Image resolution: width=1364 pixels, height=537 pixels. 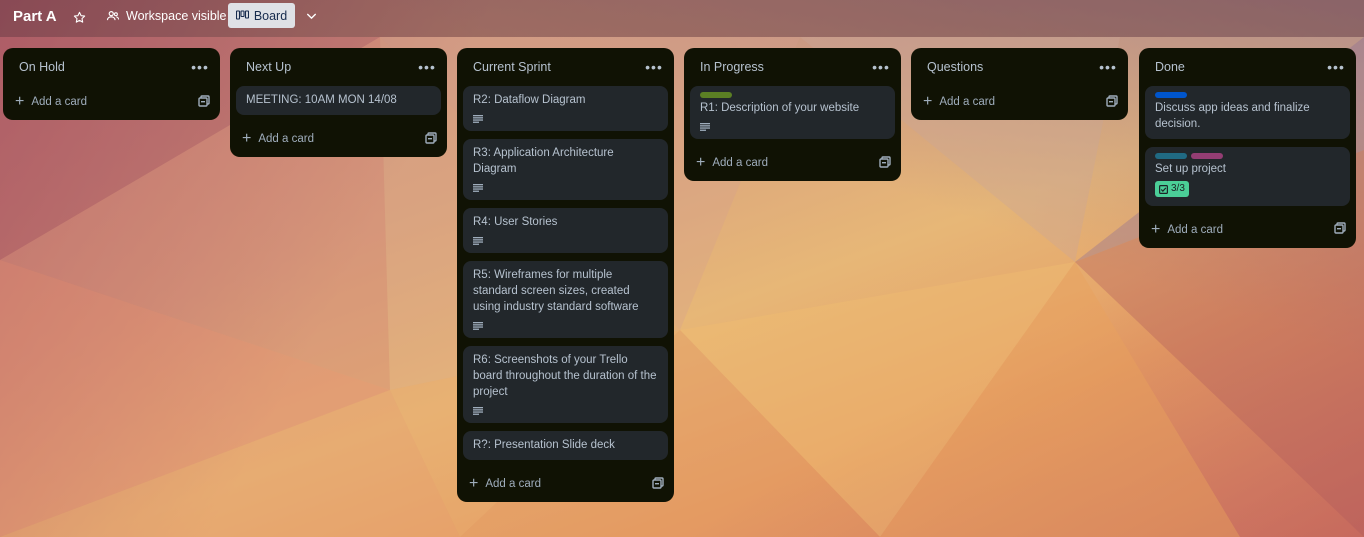 I want to click on card-title: R3: Application Architecture Diagram, so click(x=543, y=161).